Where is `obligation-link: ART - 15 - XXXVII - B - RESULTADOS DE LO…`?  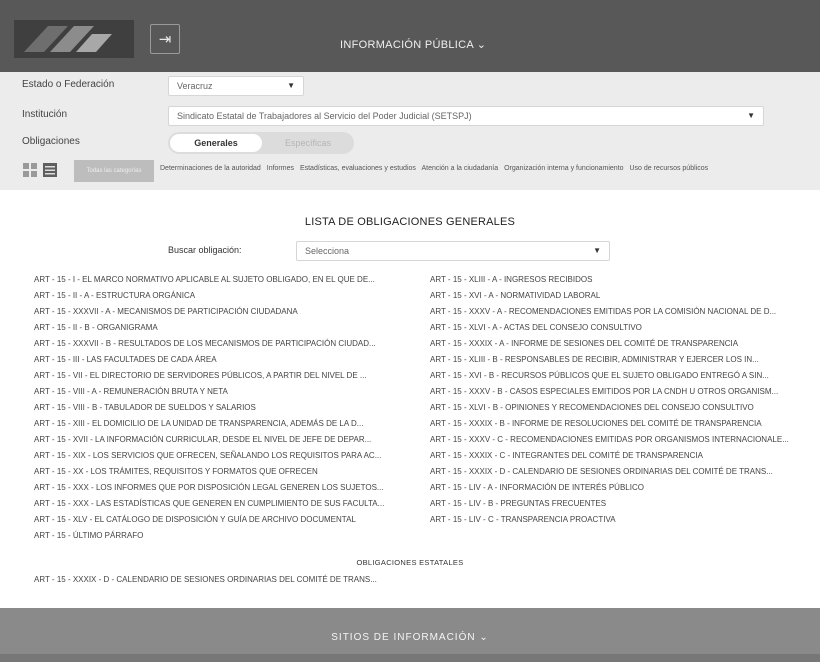 obligation-link: ART - 15 - XXXVII - B - RESULTADOS DE LO… is located at coordinates (214, 344).